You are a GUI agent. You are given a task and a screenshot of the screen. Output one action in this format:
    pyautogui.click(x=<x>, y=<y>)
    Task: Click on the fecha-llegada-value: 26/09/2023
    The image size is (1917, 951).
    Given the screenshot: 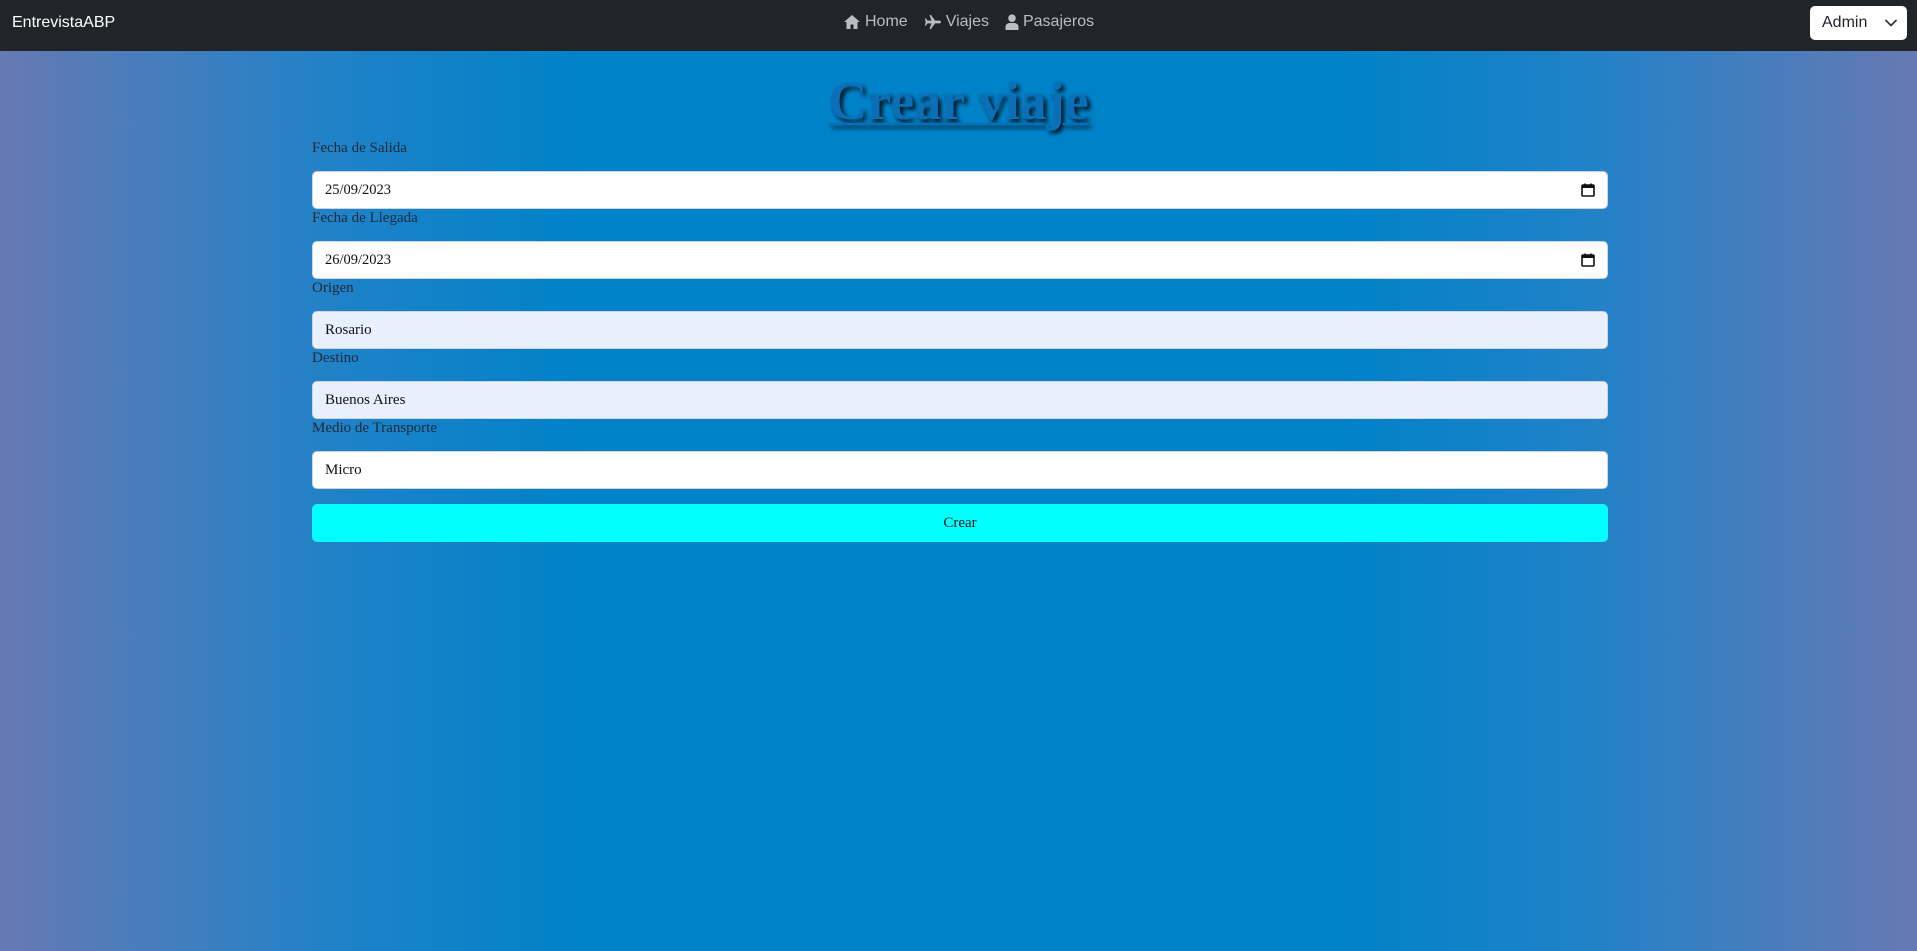 What is the action you would take?
    pyautogui.click(x=358, y=259)
    